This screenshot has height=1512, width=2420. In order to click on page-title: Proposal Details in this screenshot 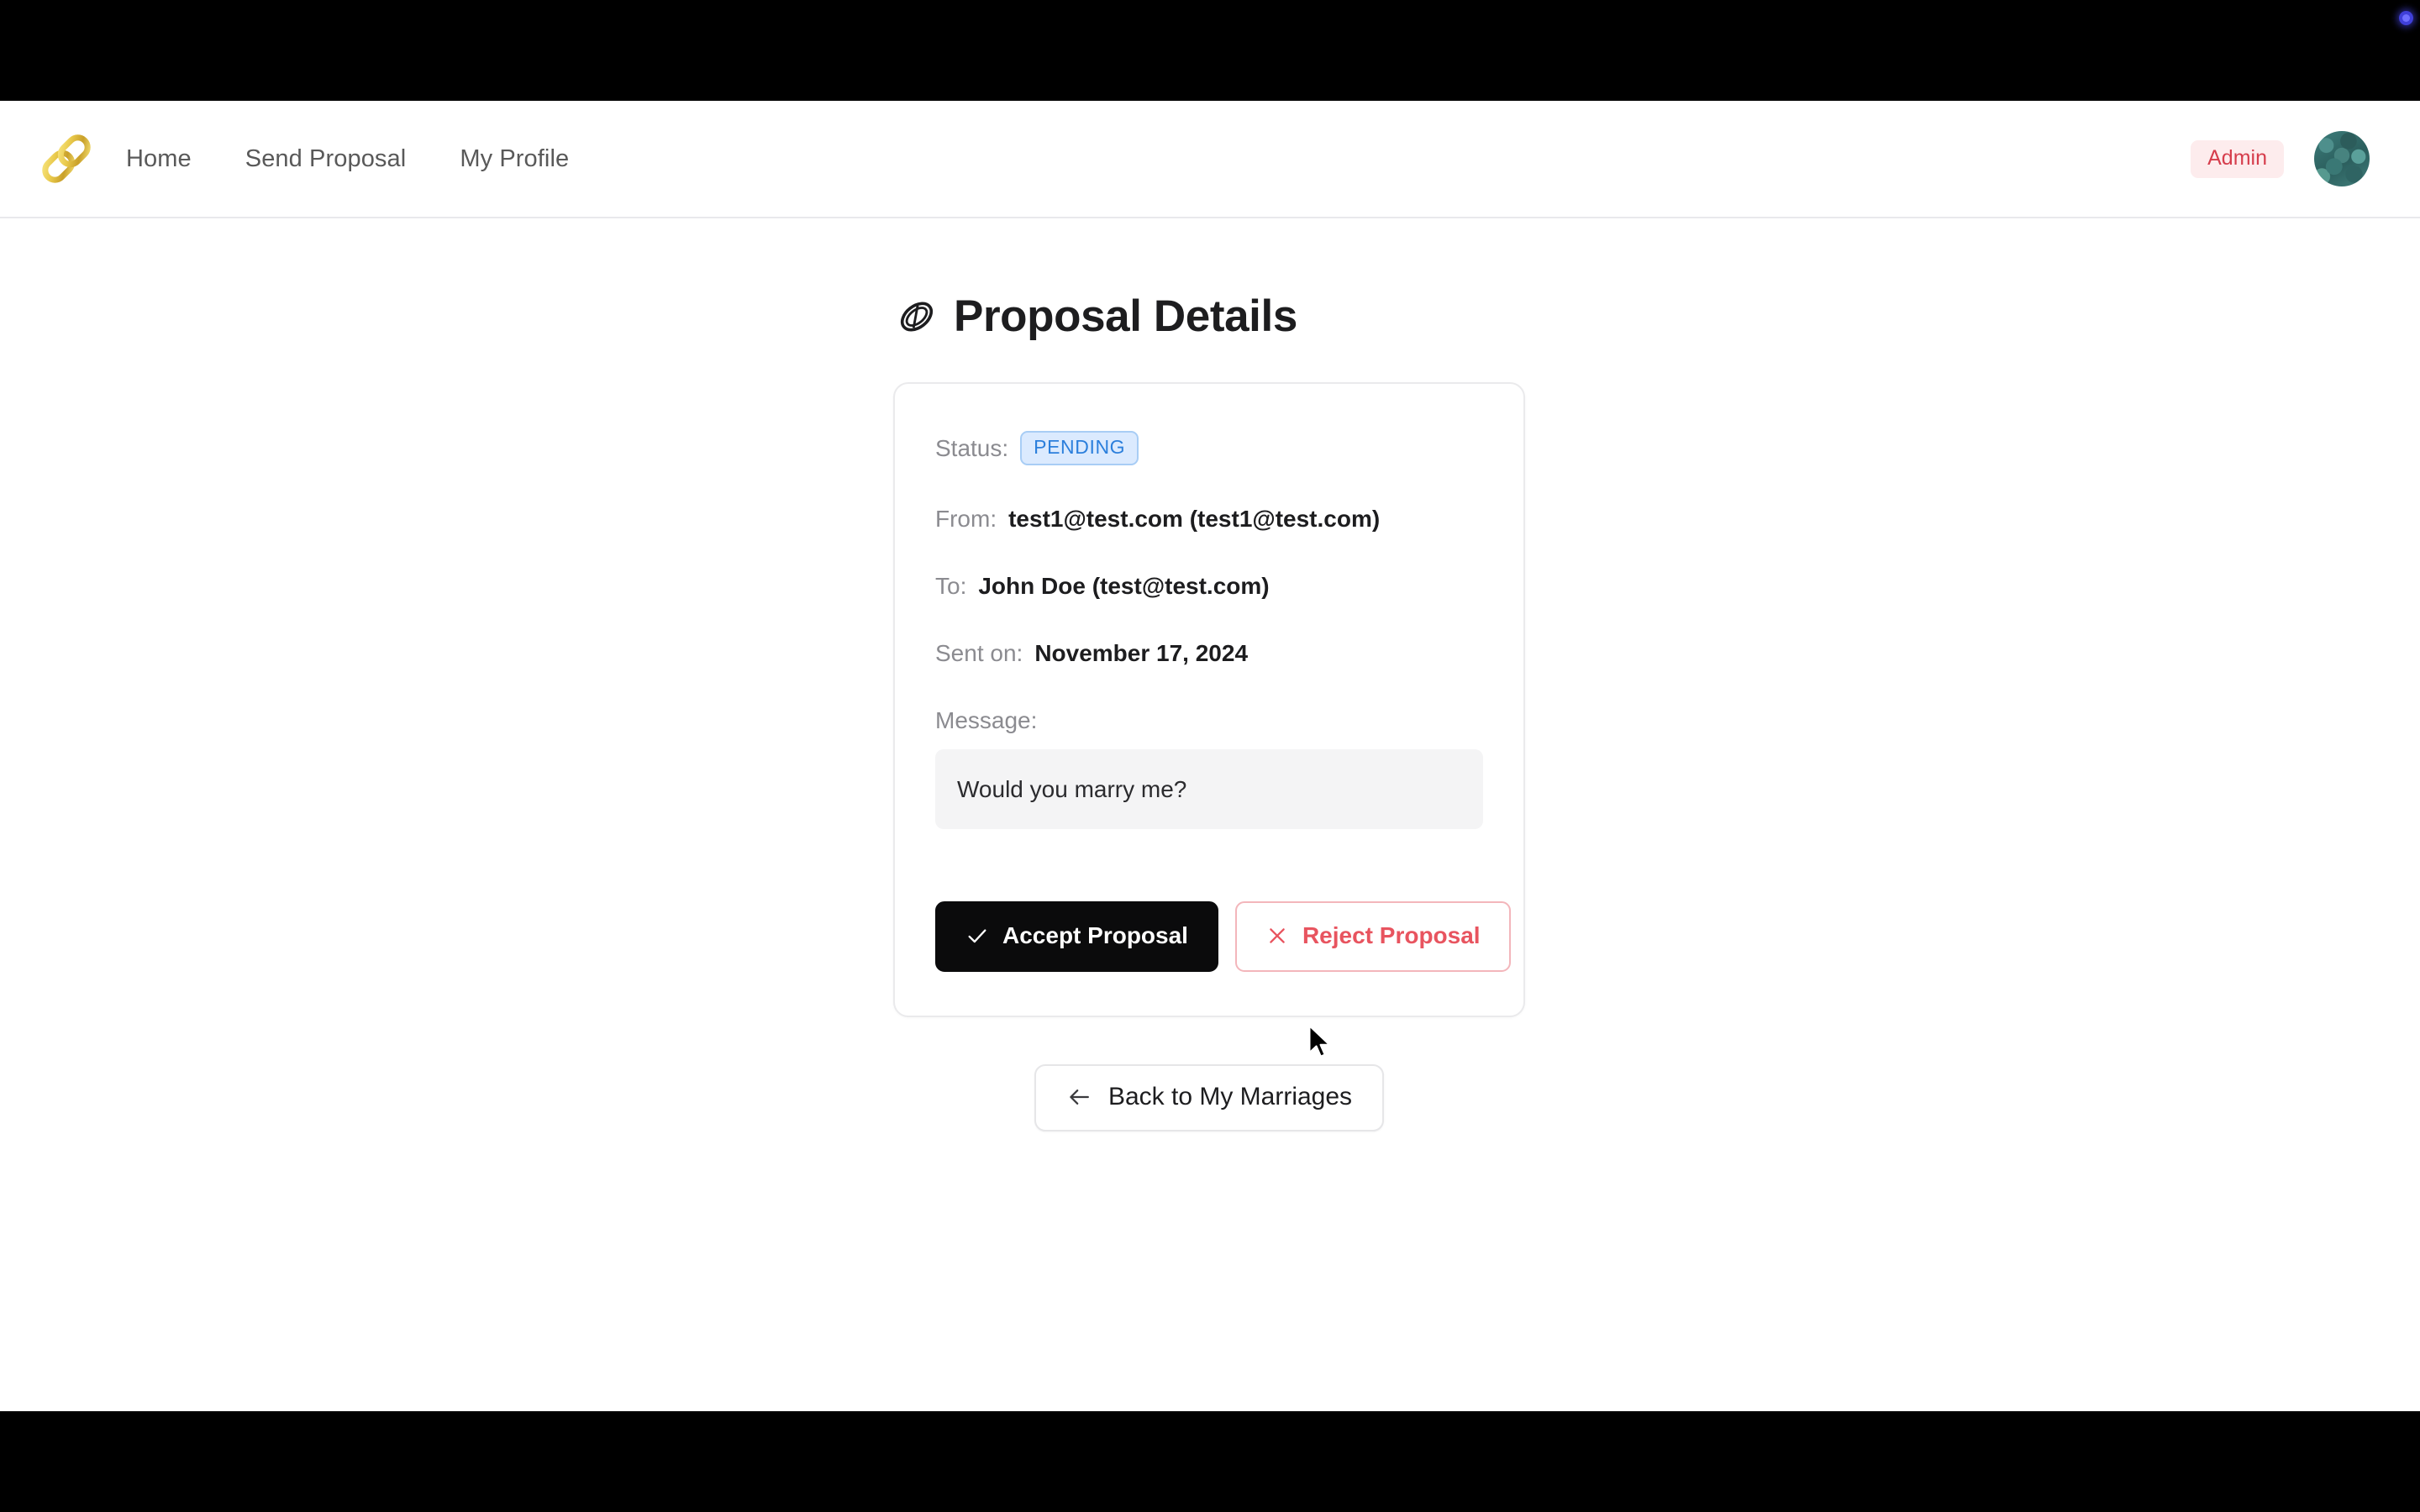, I will do `click(1211, 316)`.